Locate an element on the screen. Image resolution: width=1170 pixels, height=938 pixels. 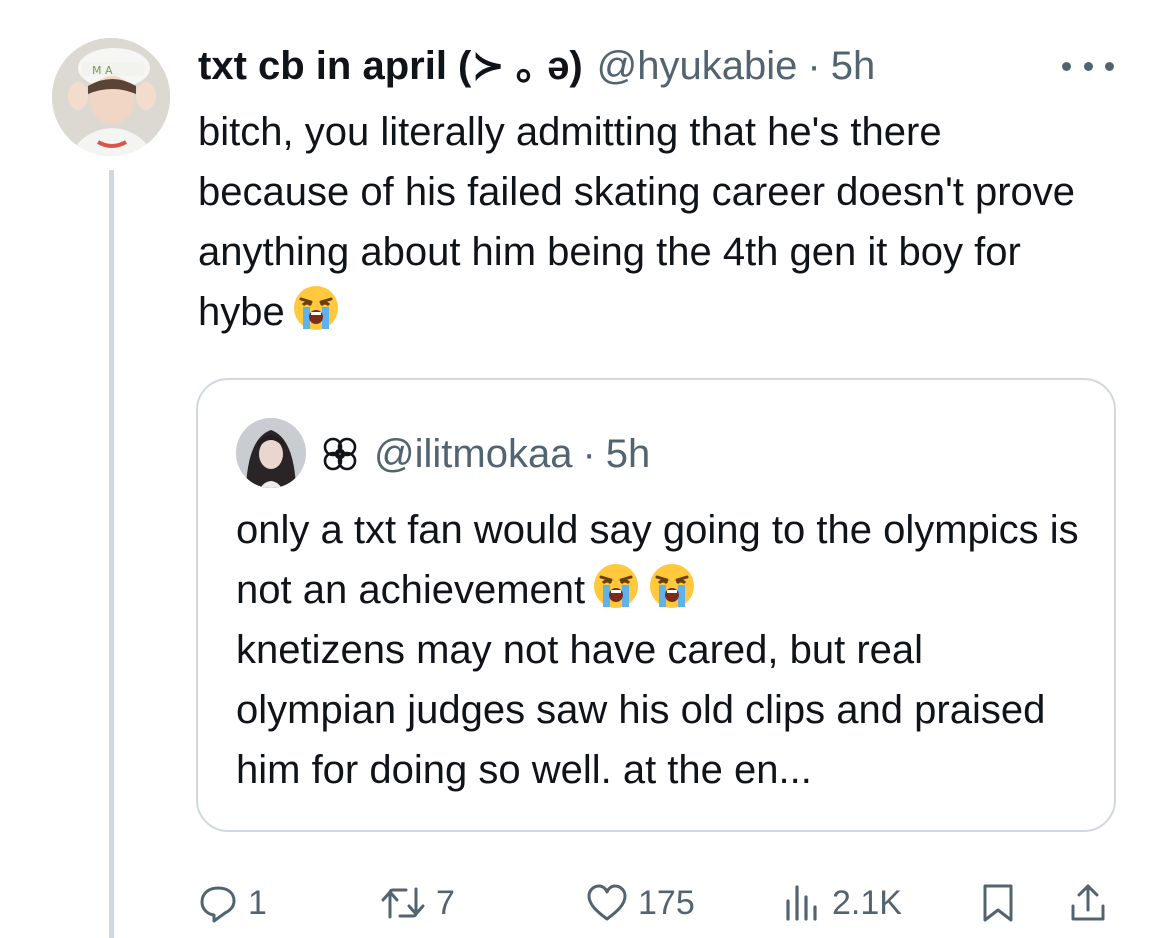
reply-icon is located at coordinates (218, 904).